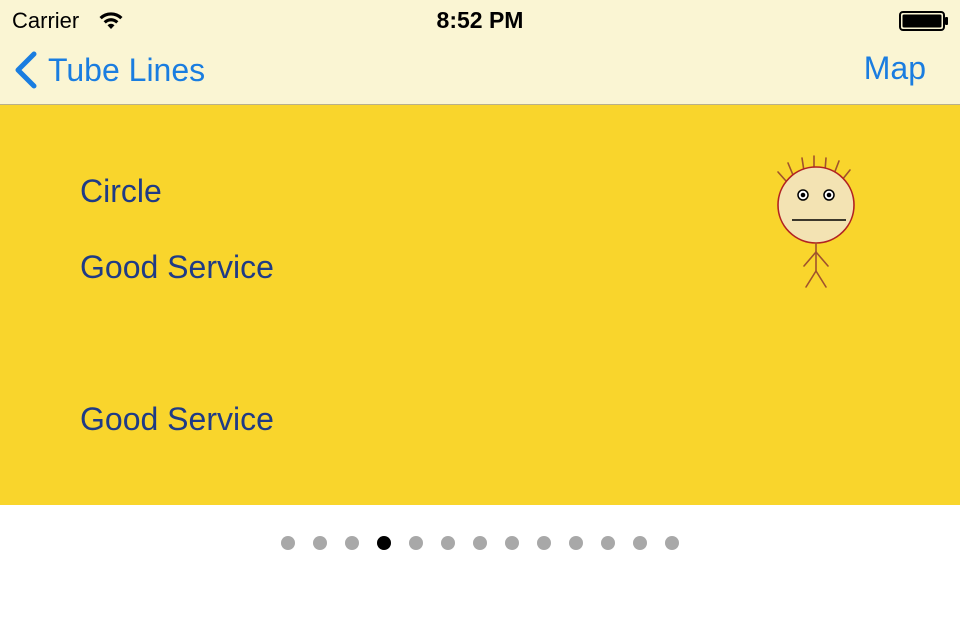 This screenshot has height=640, width=960. I want to click on status-bar: Carrier 8:52 PM, so click(480, 20).